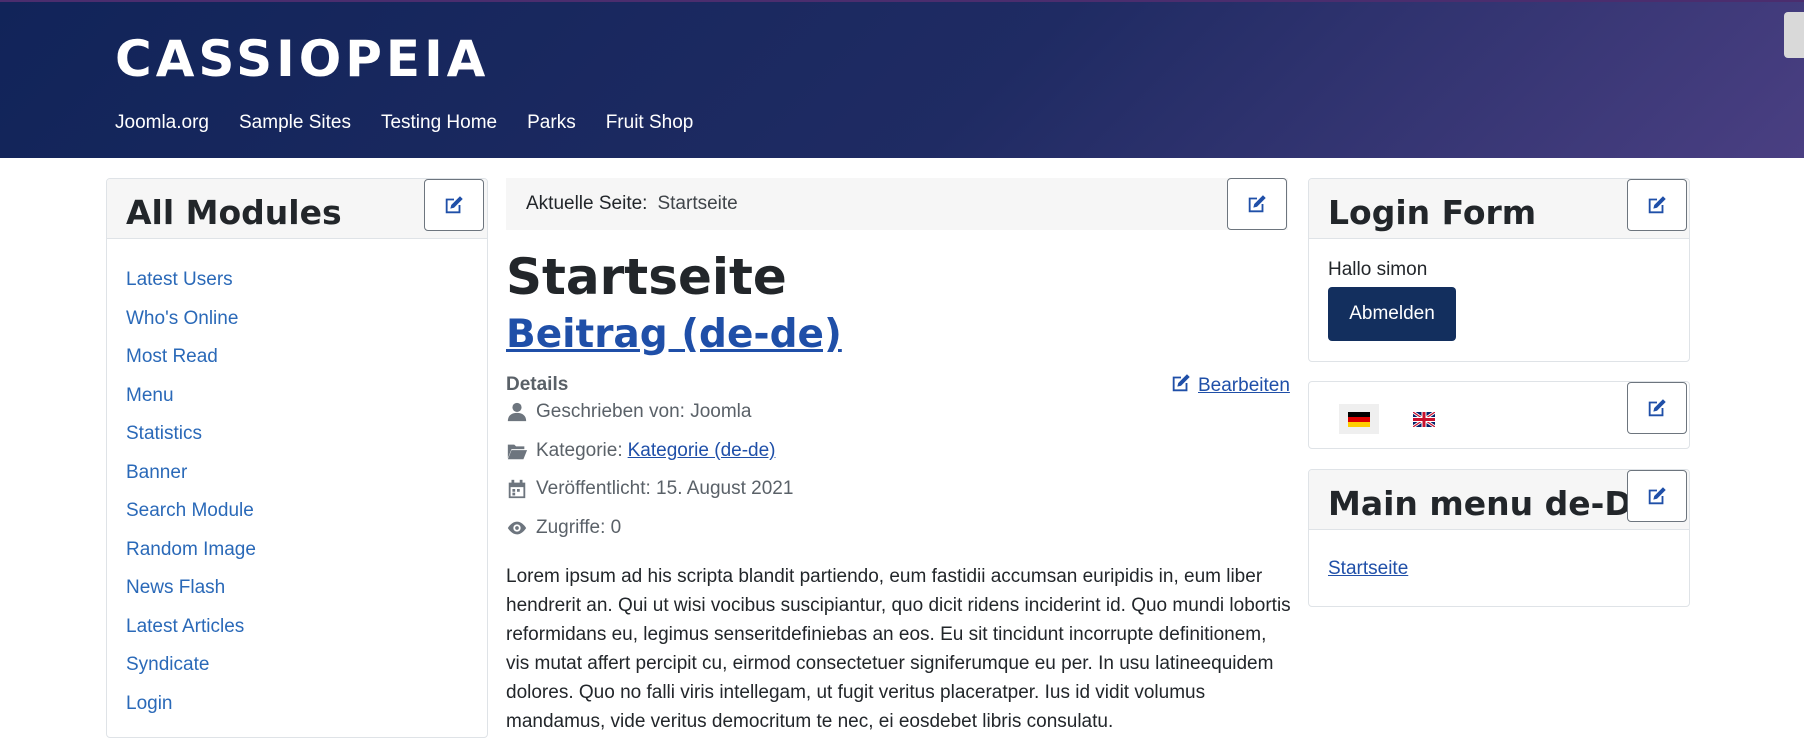 The width and height of the screenshot is (1804, 738). I want to click on list-item: Search Module, so click(191, 519).